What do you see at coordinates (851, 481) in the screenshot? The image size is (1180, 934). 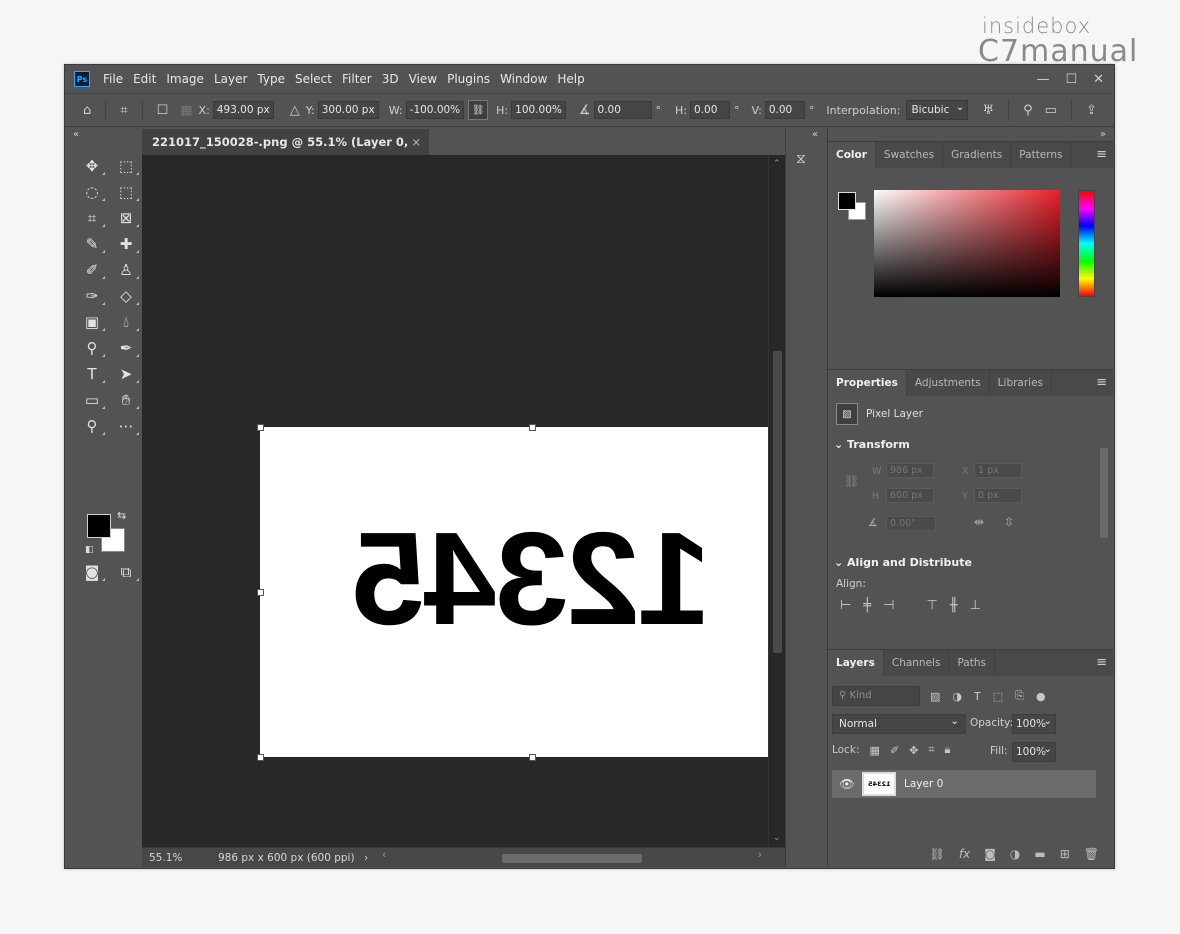 I see `link-dimensions-icon: ⛓` at bounding box center [851, 481].